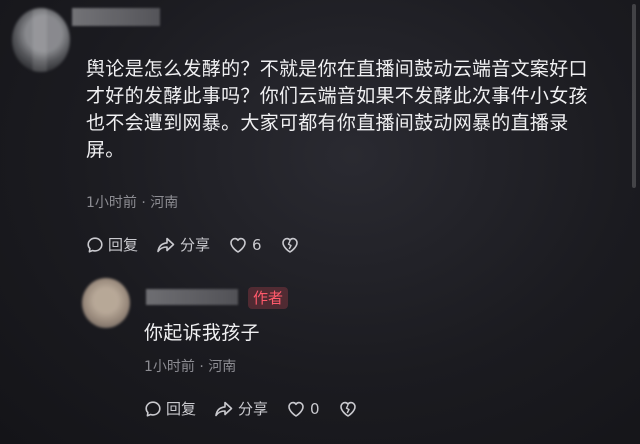 This screenshot has width=640, height=444. I want to click on avatar, so click(41, 40).